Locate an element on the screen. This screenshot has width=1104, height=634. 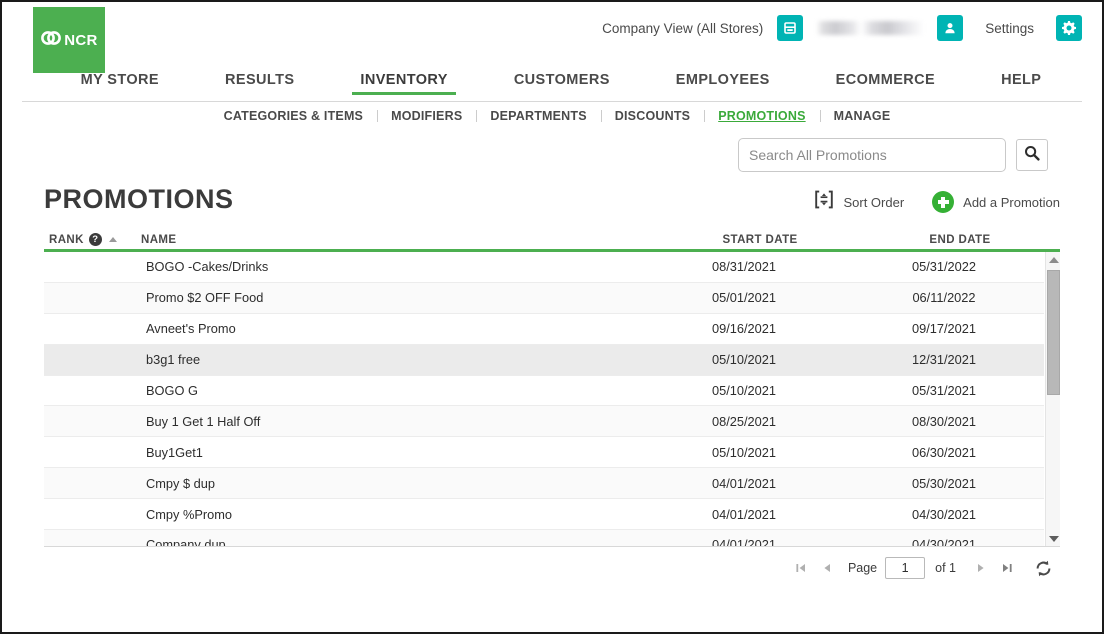
table-row: b3g1 free 05/10/2021 12/31/2021 is located at coordinates (544, 360).